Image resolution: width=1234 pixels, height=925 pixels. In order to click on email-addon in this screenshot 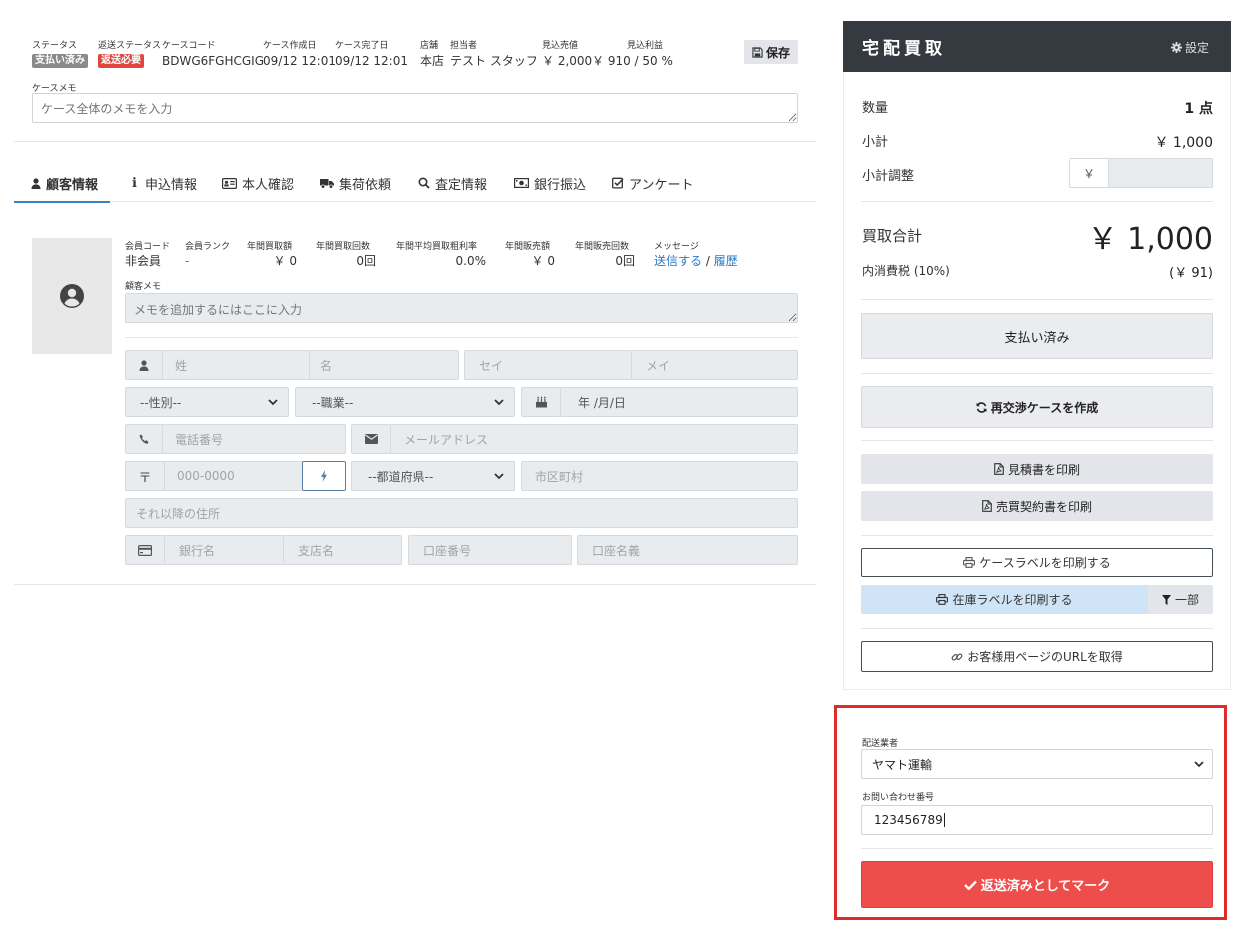, I will do `click(371, 439)`.